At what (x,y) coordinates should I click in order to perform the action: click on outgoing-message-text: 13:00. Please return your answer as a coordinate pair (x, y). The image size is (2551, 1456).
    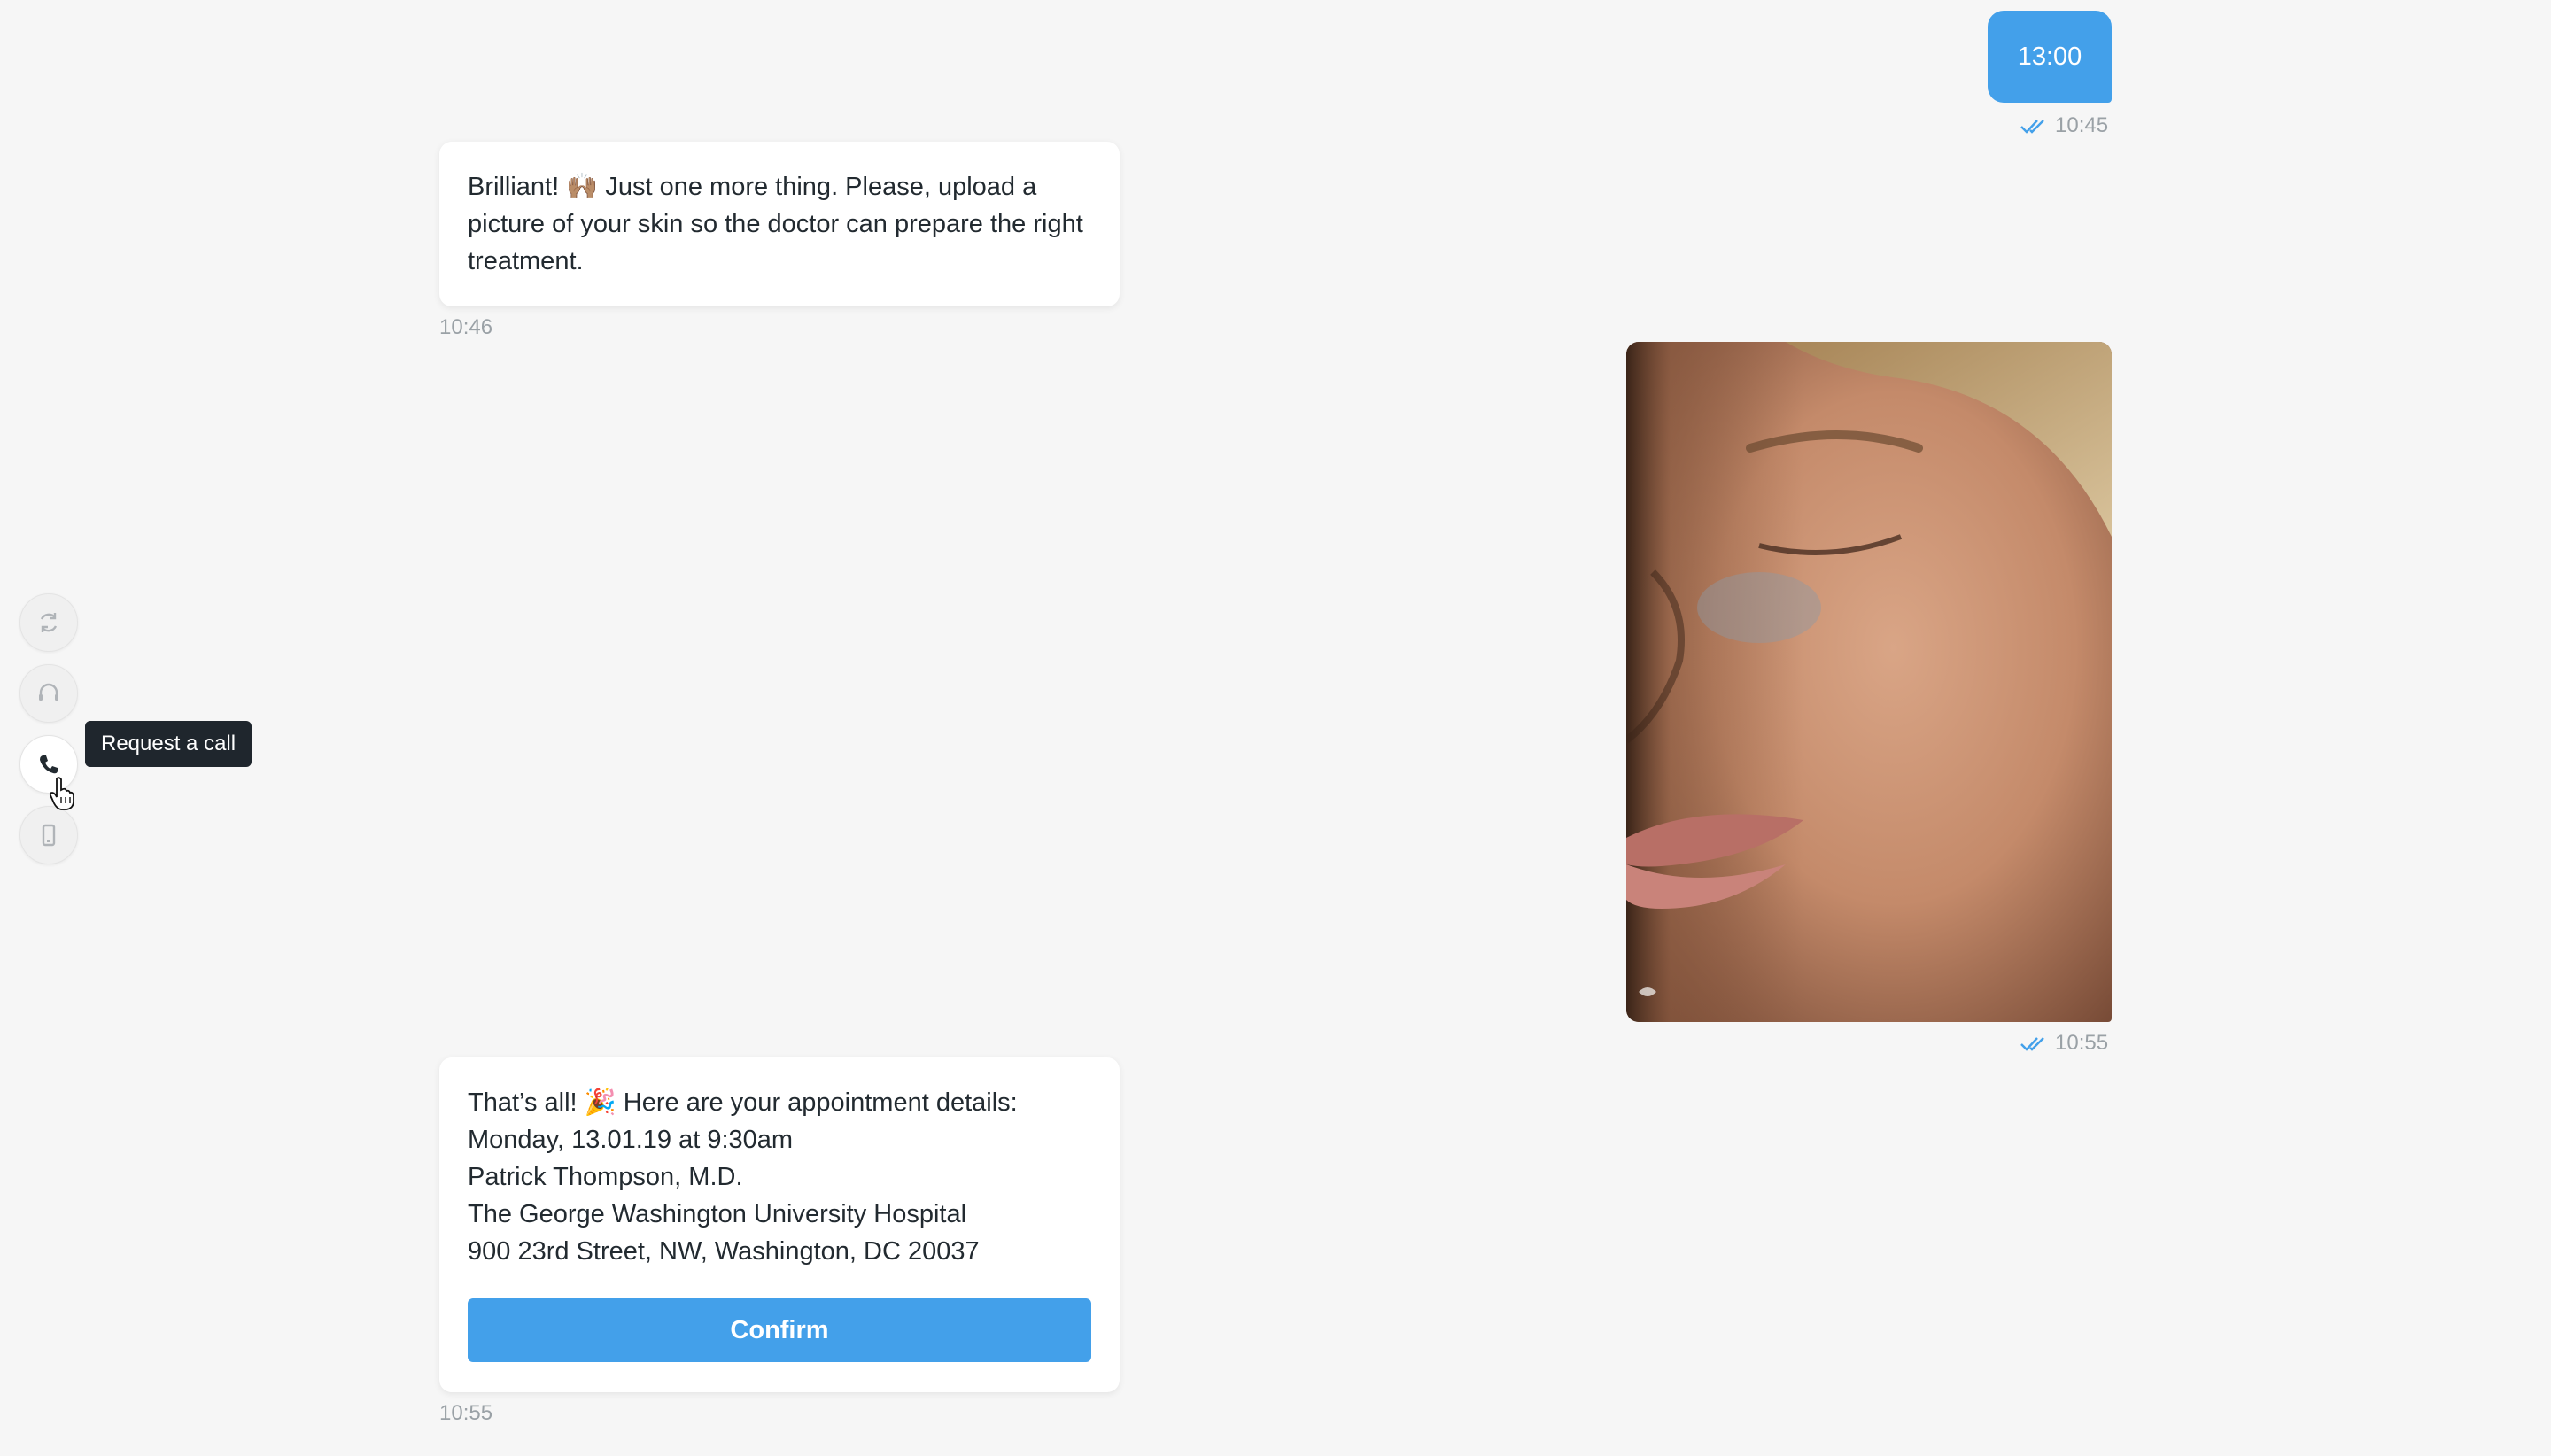
    Looking at the image, I should click on (2049, 56).